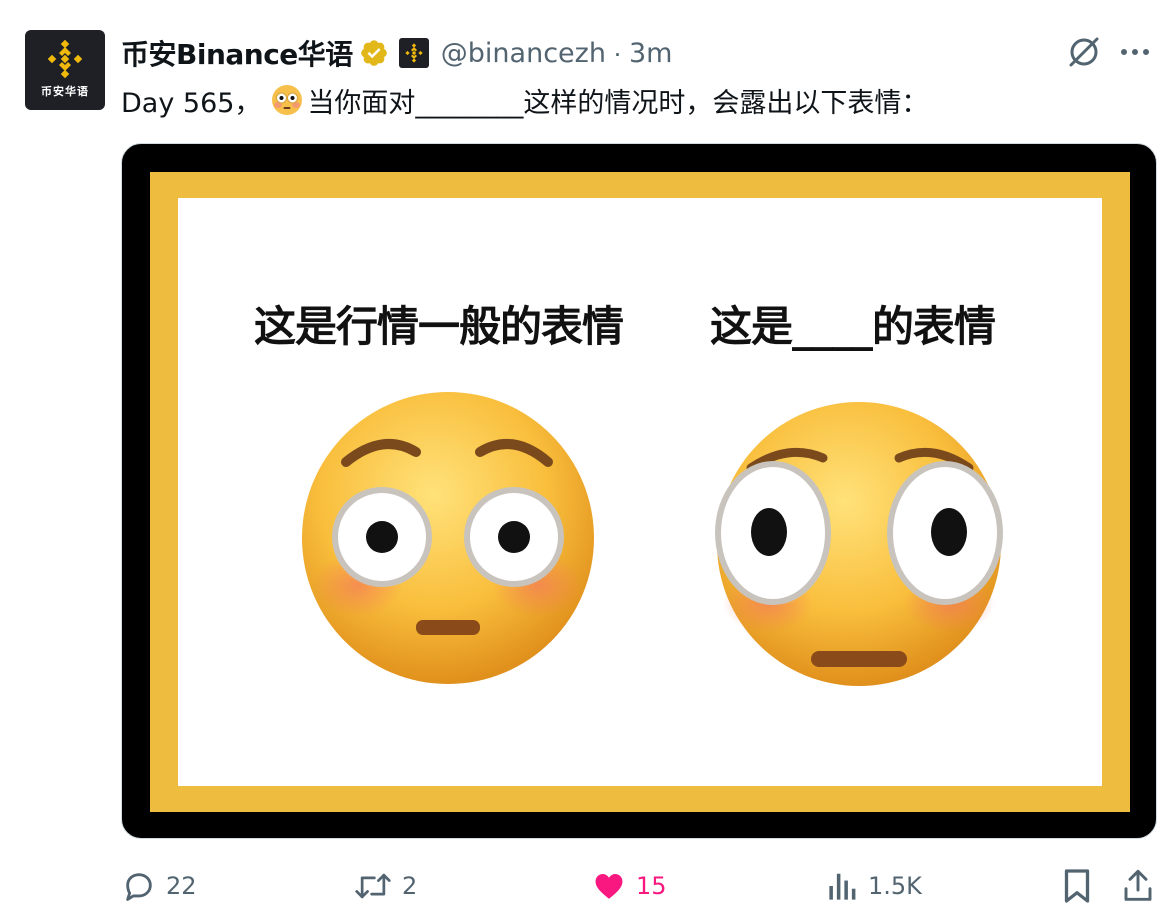  I want to click on binance-logo-icon, so click(65, 59).